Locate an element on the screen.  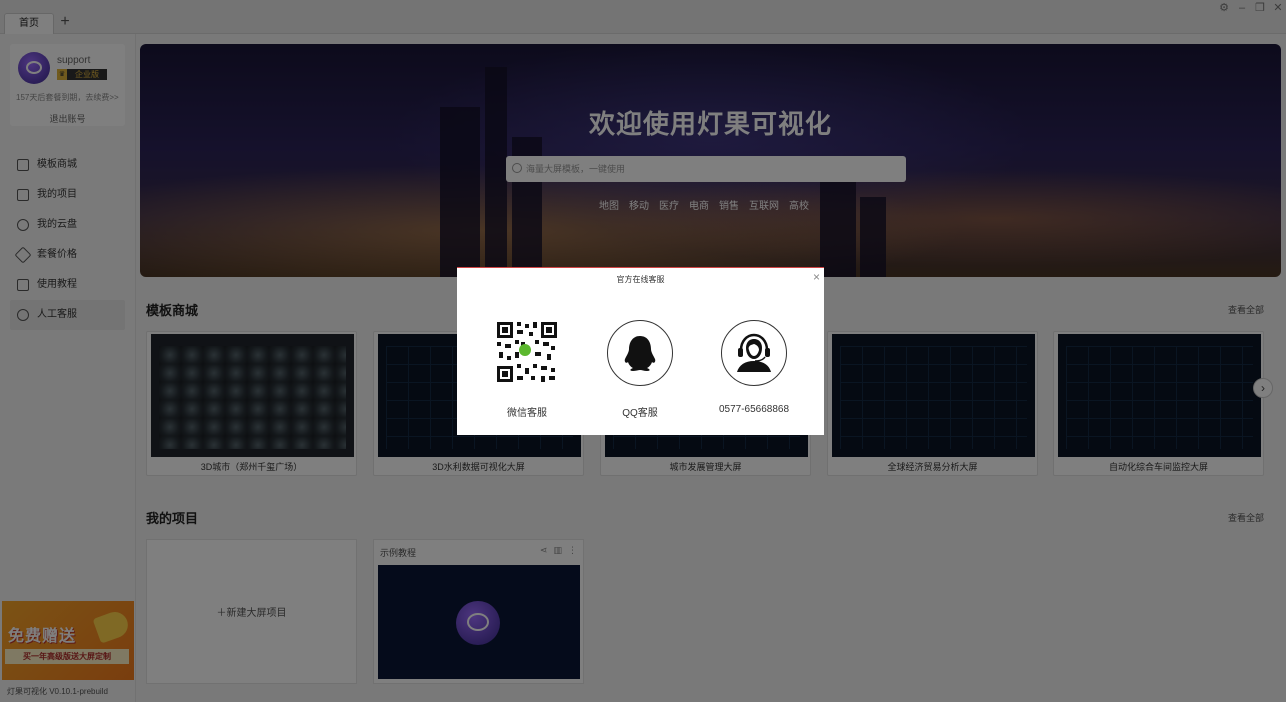
qq-service: QQ客服 is located at coordinates (640, 369).